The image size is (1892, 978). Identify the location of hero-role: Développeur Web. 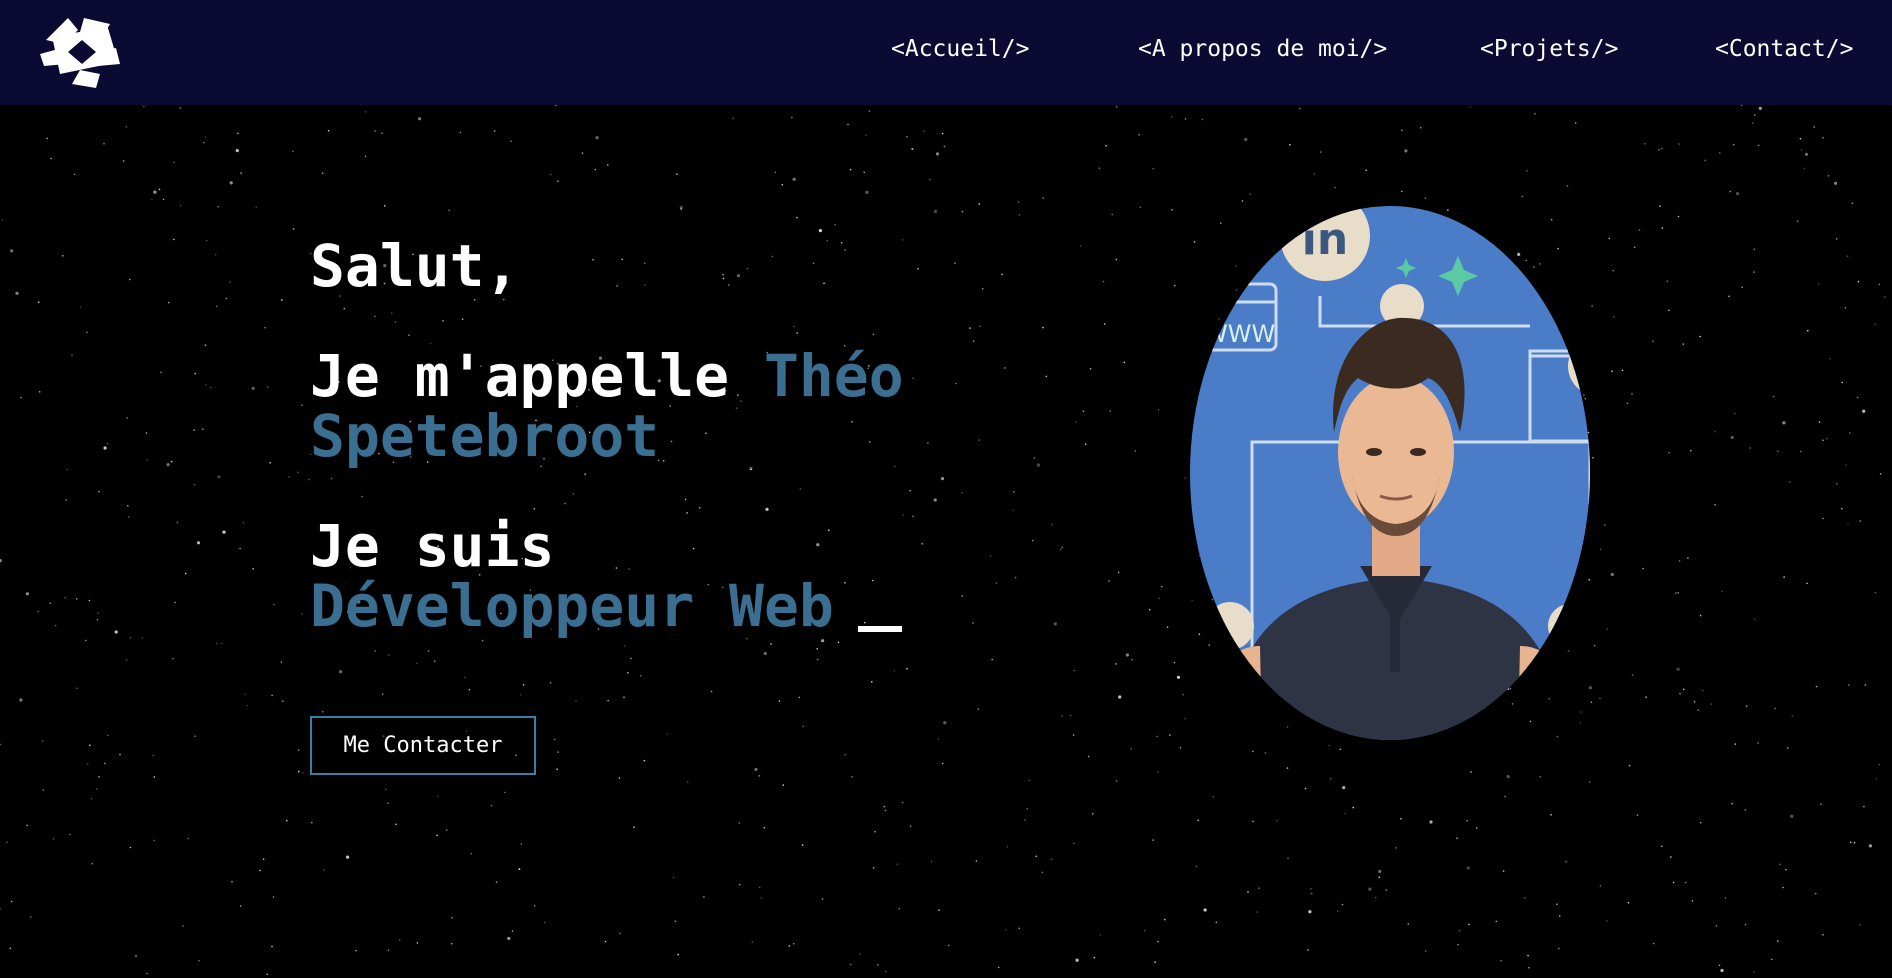
(572, 606).